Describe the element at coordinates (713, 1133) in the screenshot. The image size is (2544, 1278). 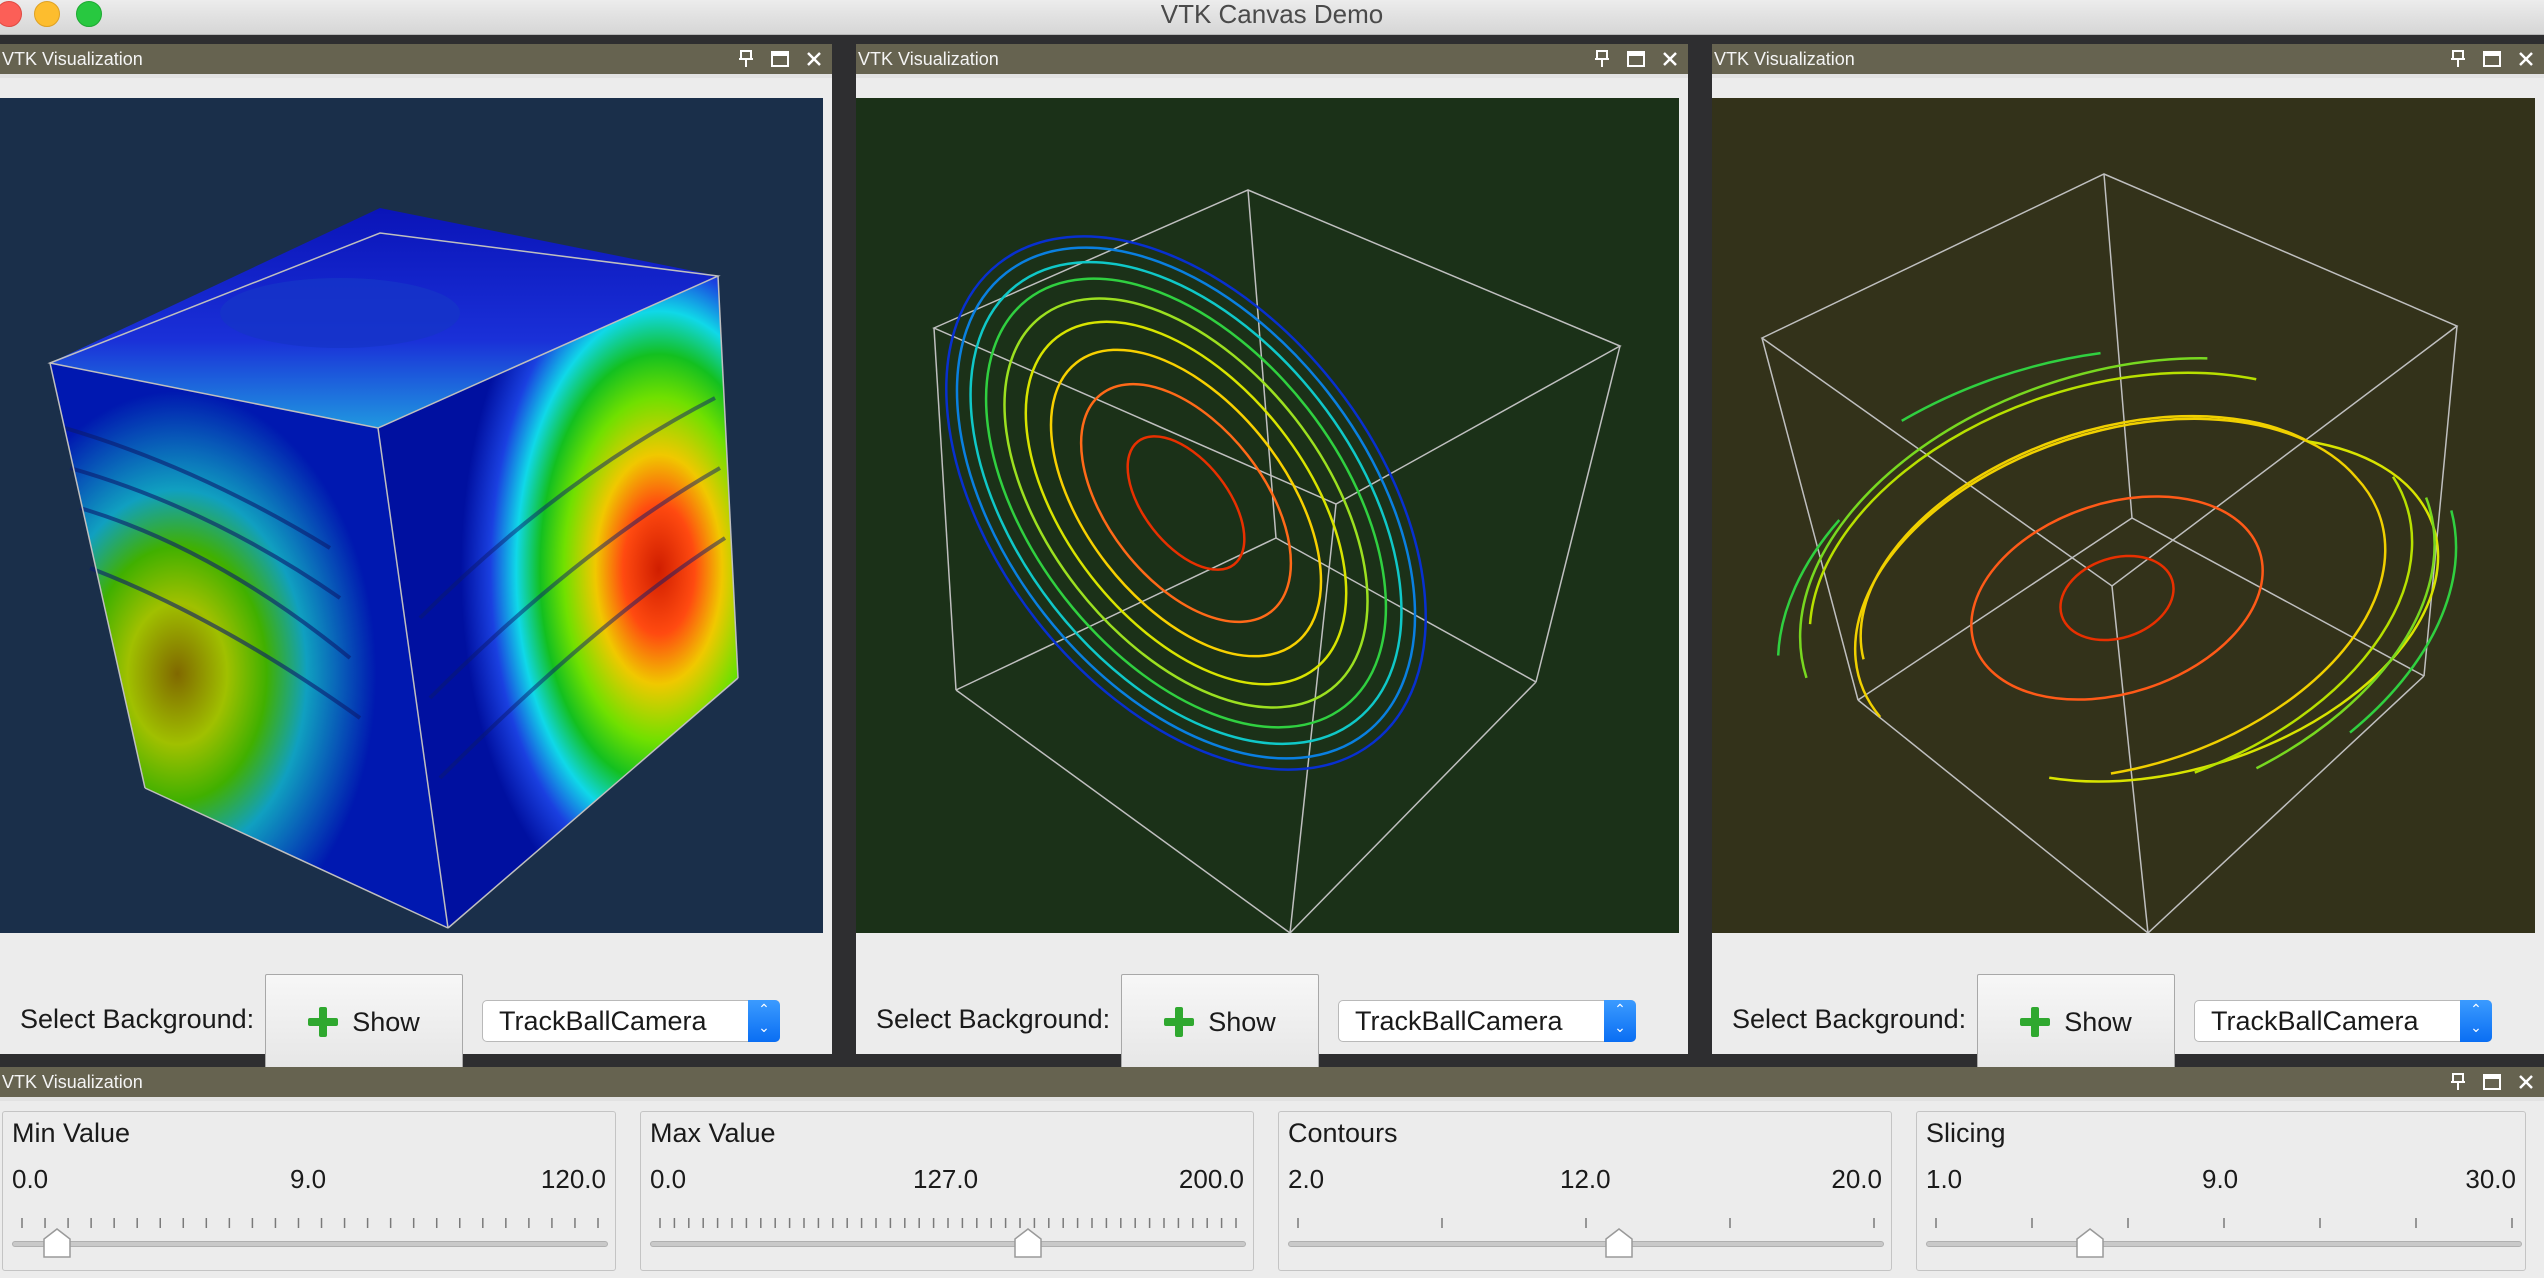
I see `slider-title: Max Value` at that location.